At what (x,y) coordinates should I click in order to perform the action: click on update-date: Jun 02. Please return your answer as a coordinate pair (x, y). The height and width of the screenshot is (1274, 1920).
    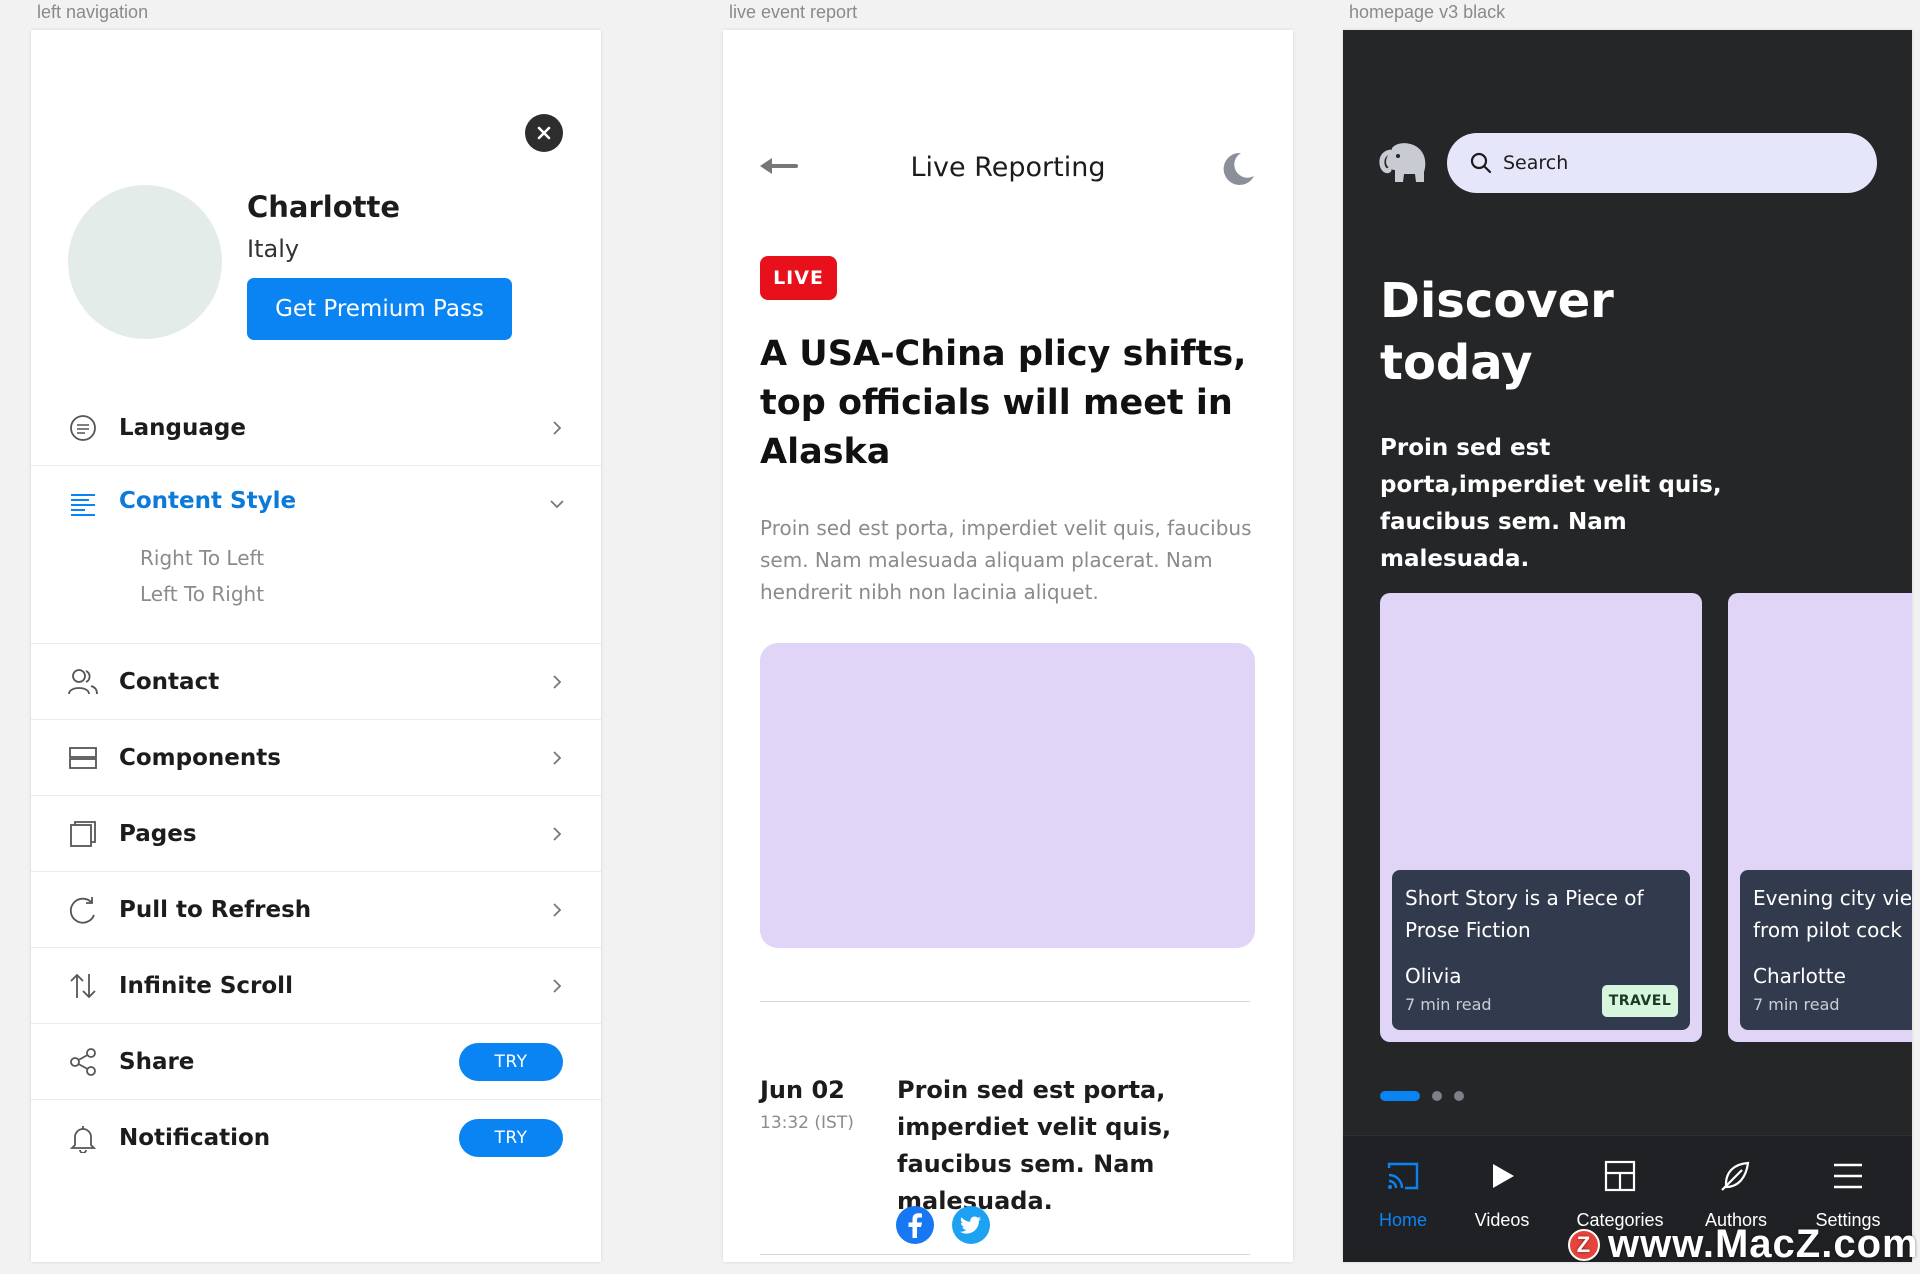
    Looking at the image, I should click on (802, 1090).